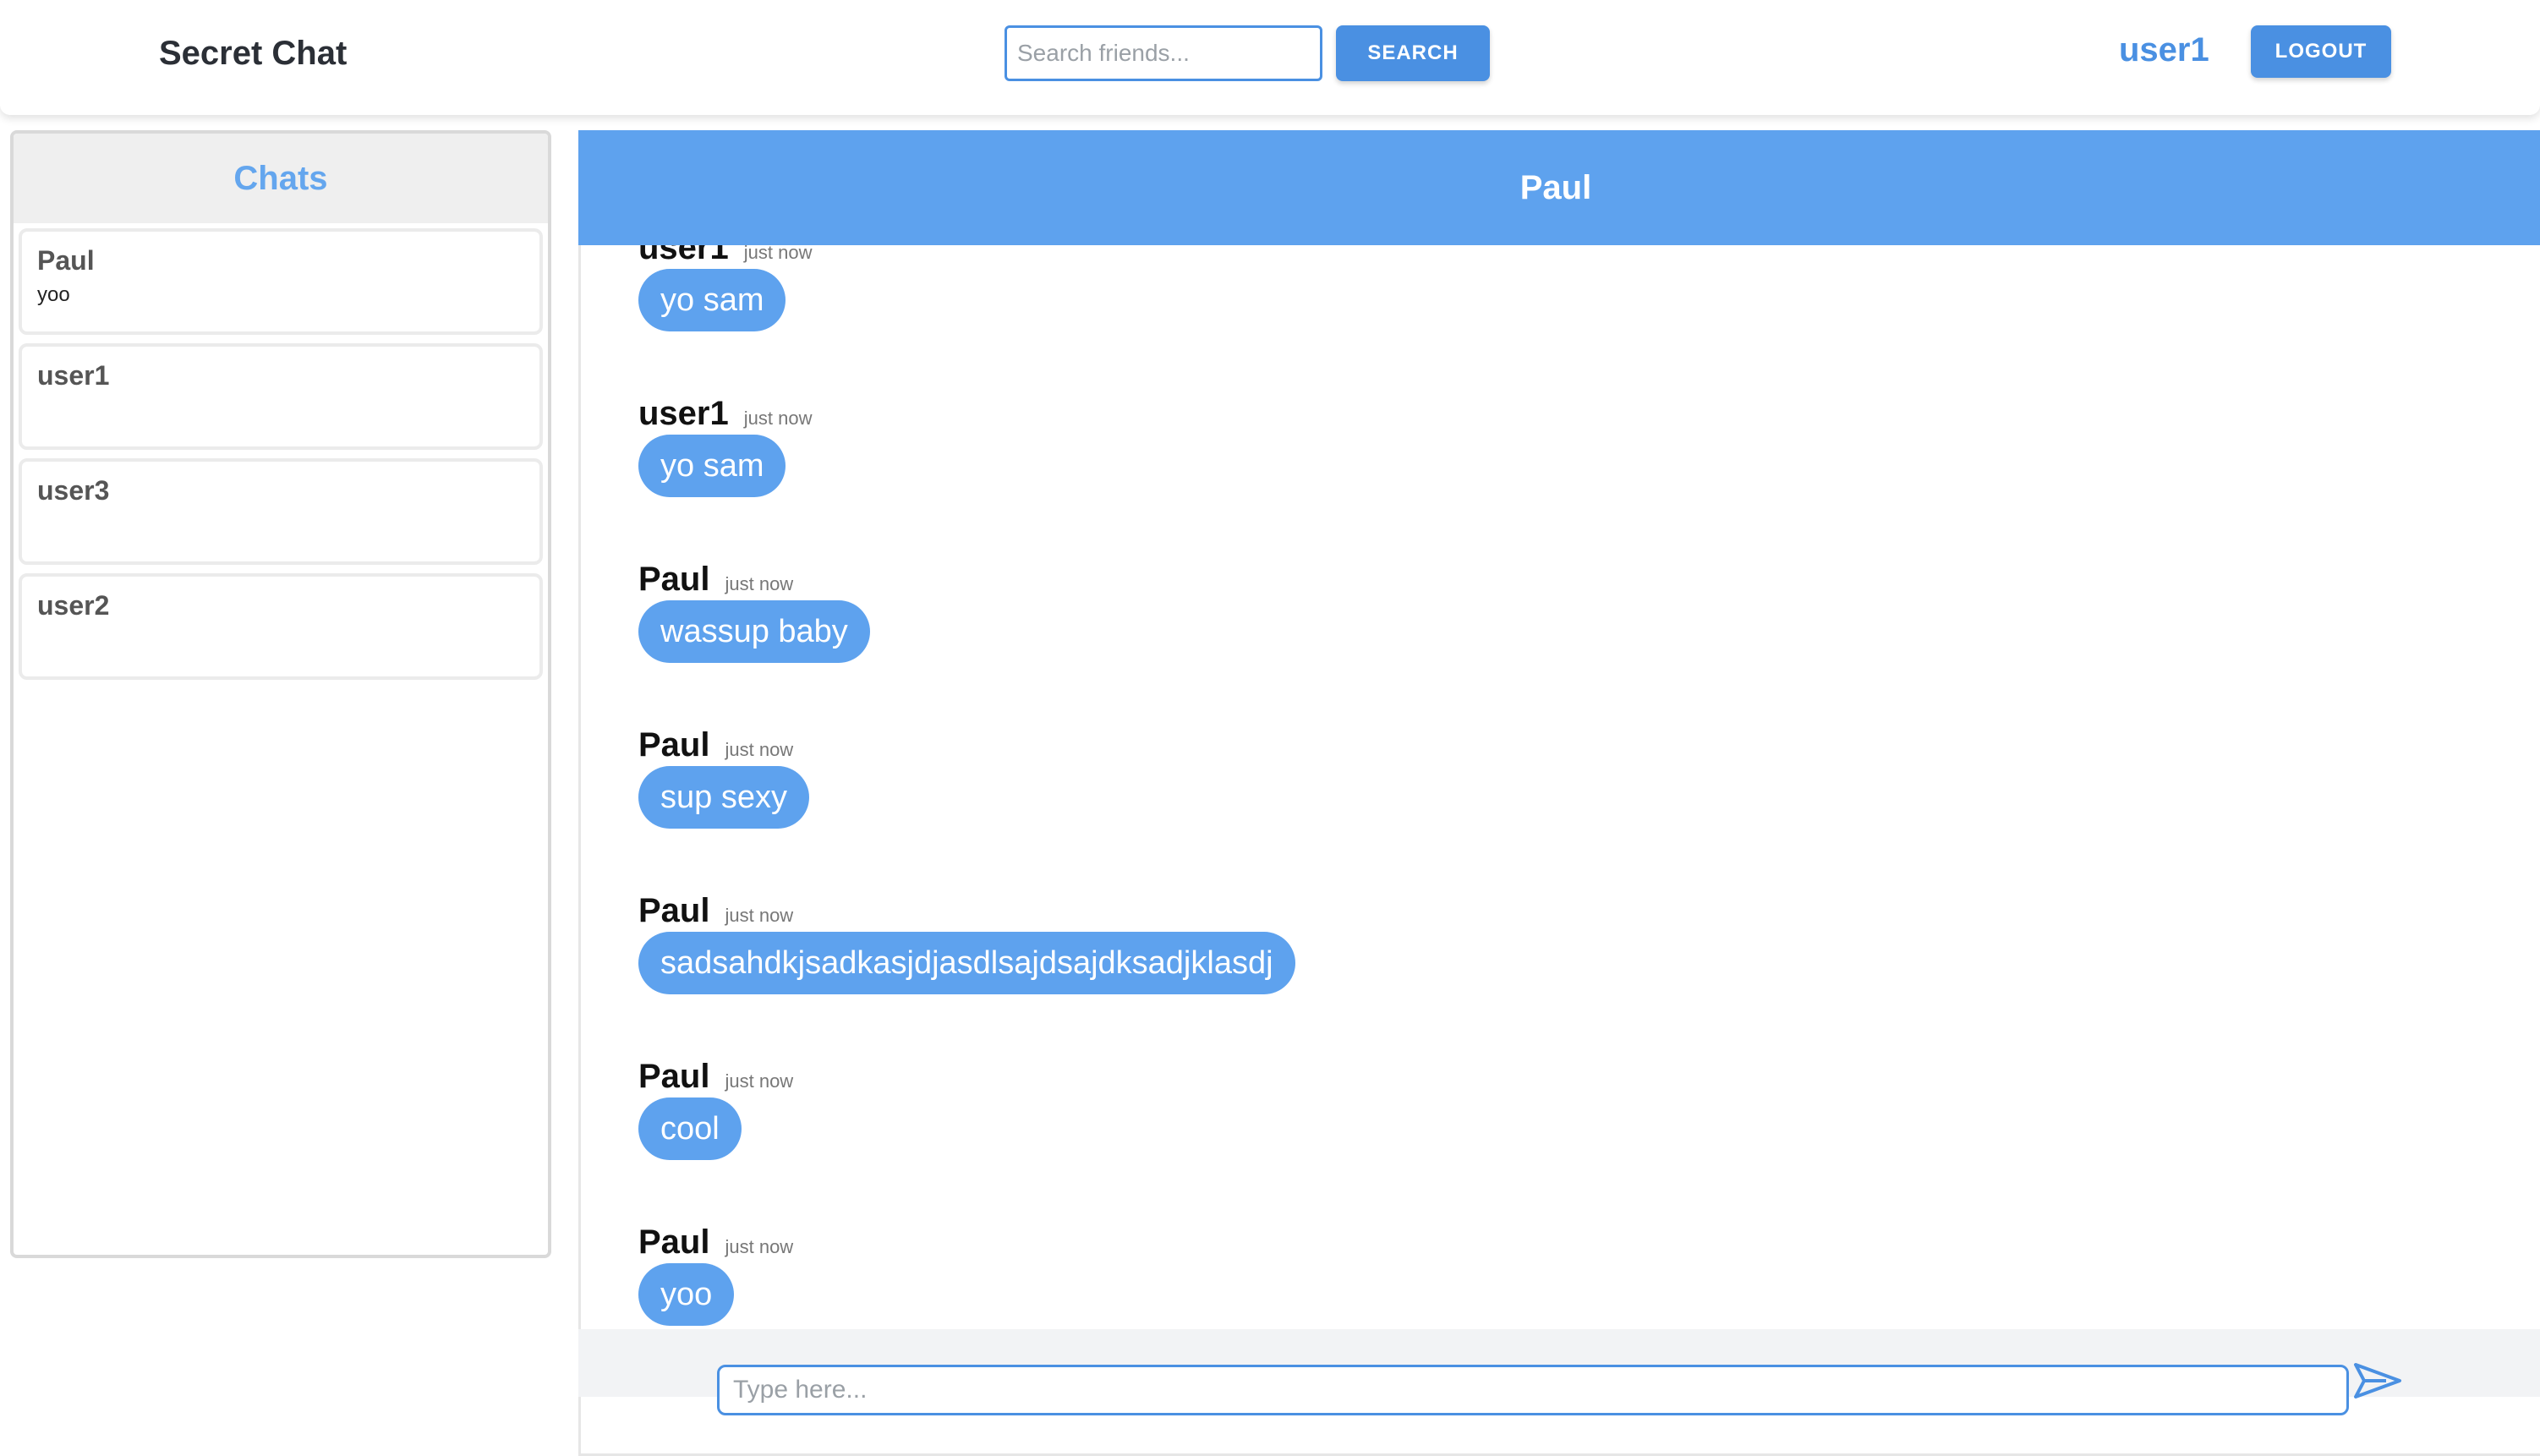  What do you see at coordinates (2164, 50) in the screenshot?
I see `current-username: user1` at bounding box center [2164, 50].